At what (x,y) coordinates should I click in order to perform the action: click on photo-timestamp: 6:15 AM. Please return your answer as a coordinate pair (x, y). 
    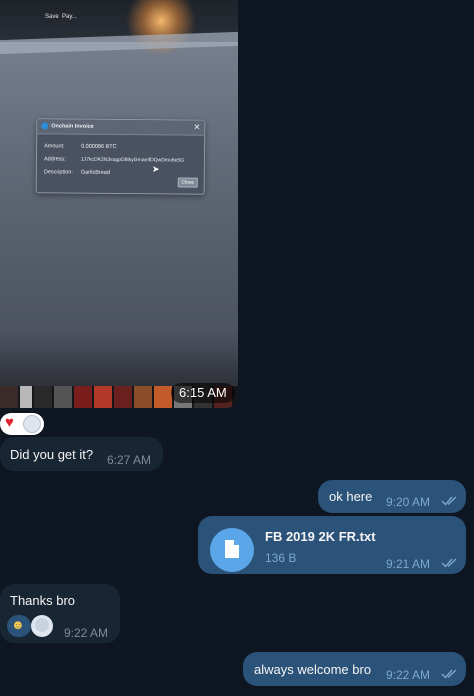
    Looking at the image, I should click on (203, 393).